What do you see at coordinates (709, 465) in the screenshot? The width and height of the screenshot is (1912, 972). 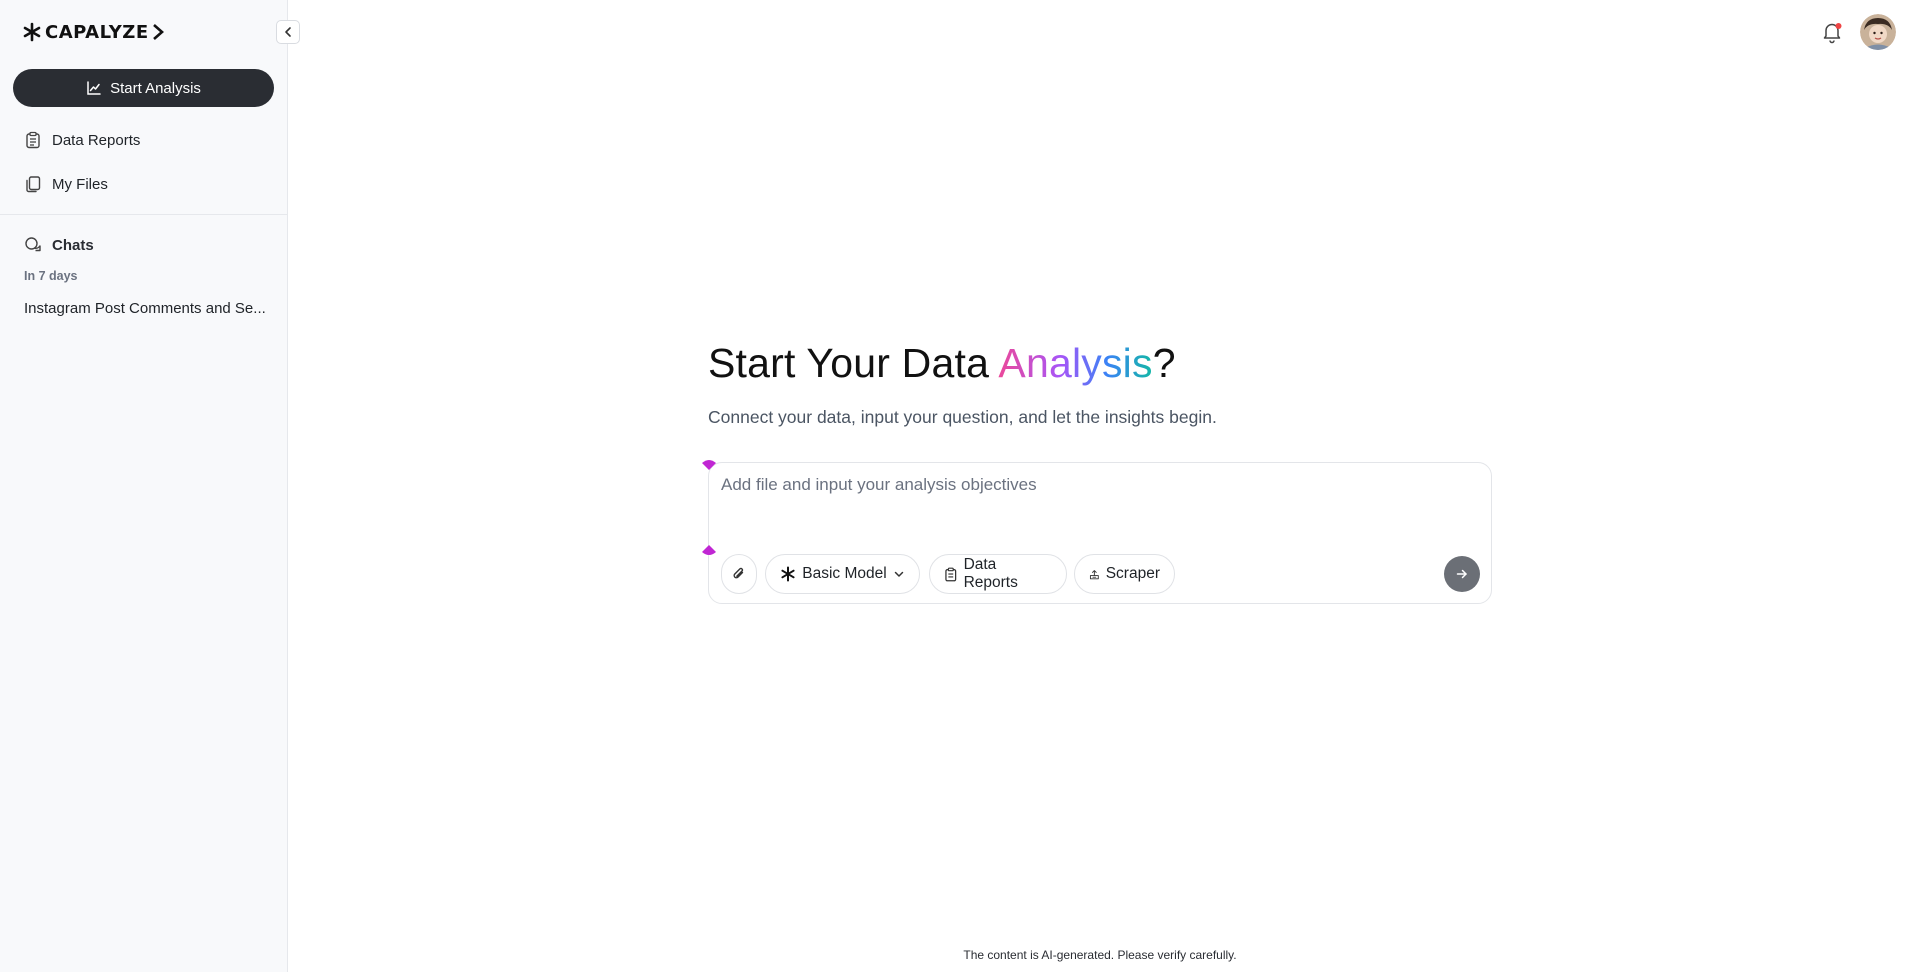 I see `marker-top-icon` at bounding box center [709, 465].